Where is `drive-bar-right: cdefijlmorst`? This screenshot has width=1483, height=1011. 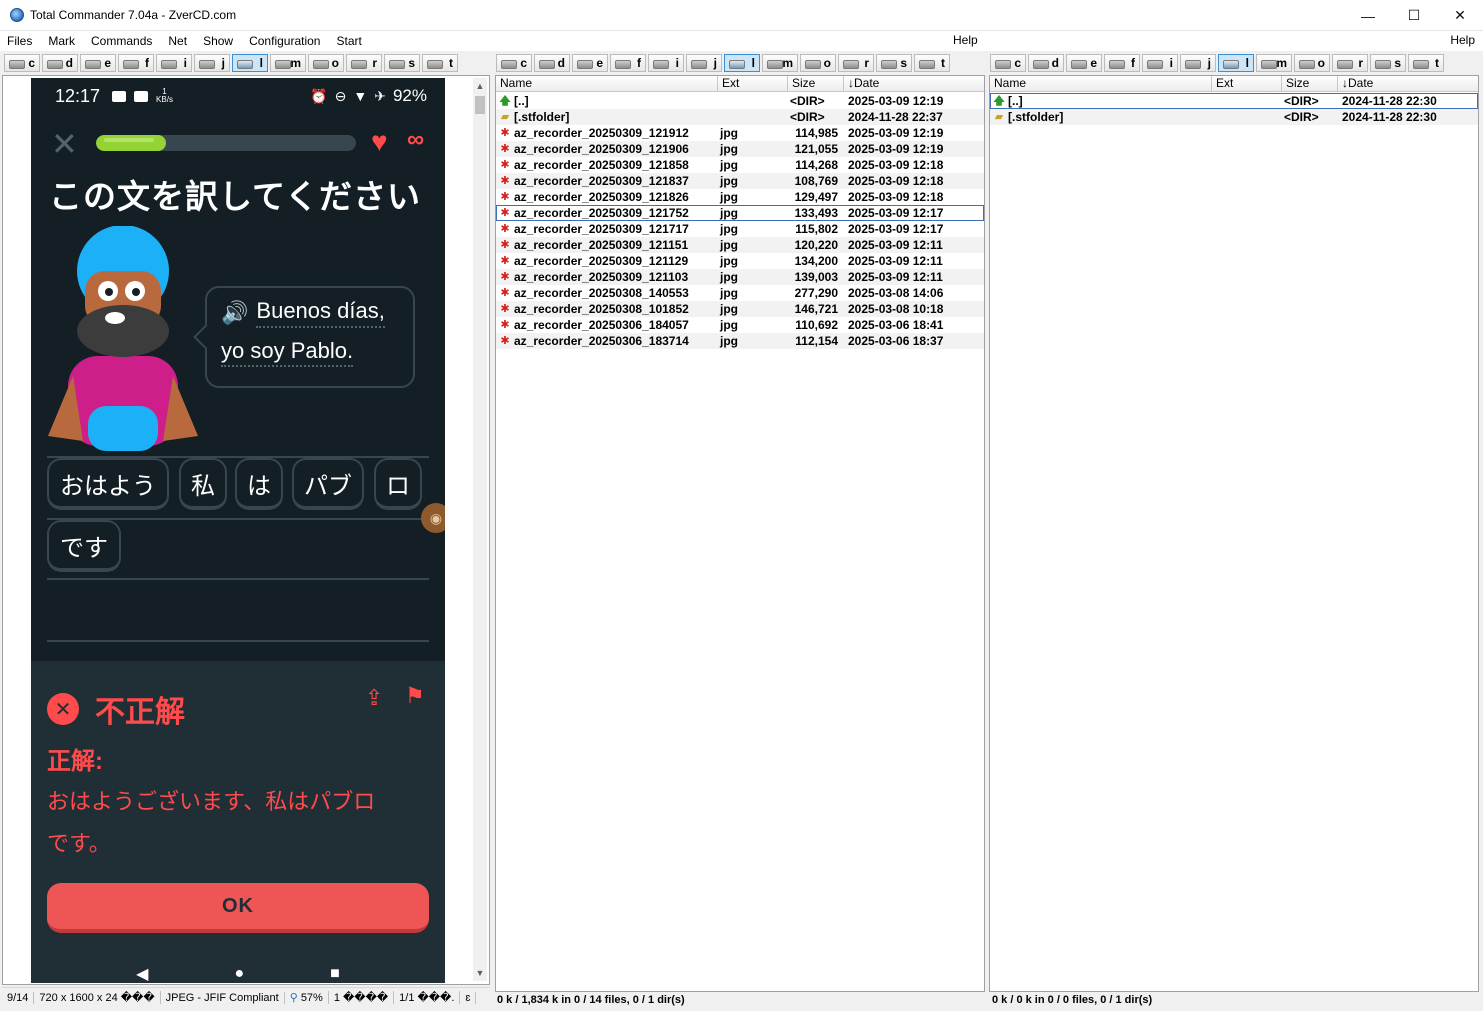 drive-bar-right: cdefijlmorst is located at coordinates (1218, 63).